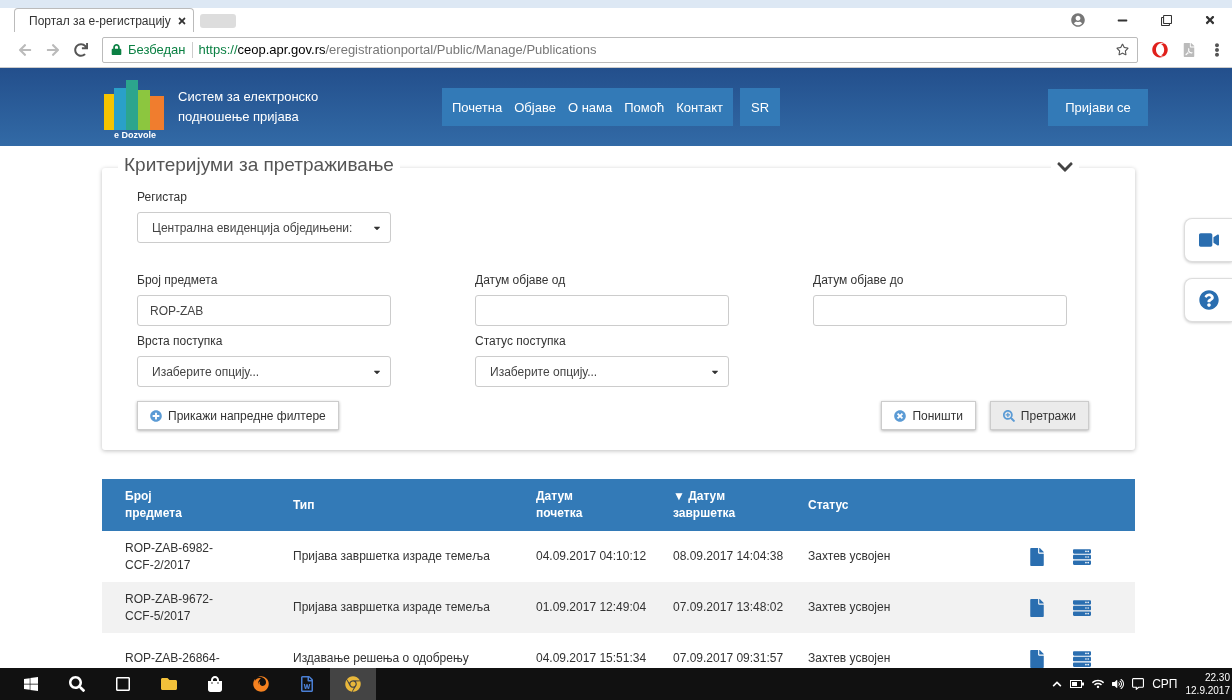 The width and height of the screenshot is (1232, 700). I want to click on search-button: Претражи, so click(1039, 415).